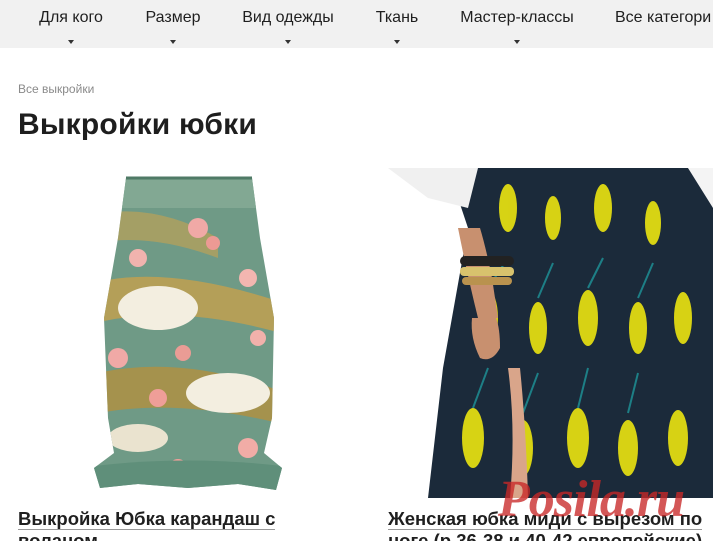 This screenshot has width=713, height=541. I want to click on nav-item-clothing-type: Вид одежды, so click(288, 24).